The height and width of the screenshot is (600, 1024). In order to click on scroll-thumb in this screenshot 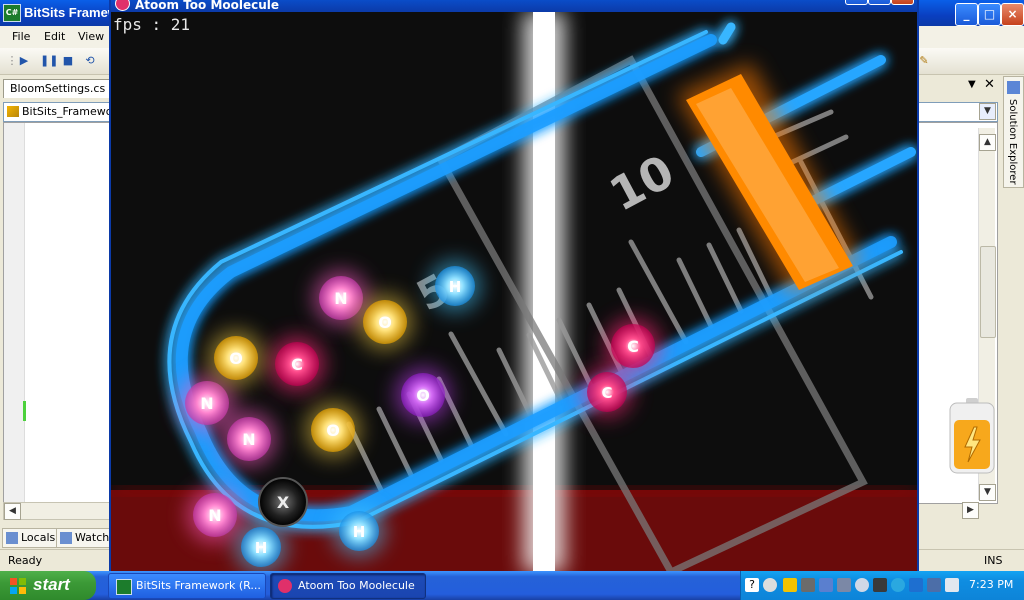, I will do `click(988, 292)`.